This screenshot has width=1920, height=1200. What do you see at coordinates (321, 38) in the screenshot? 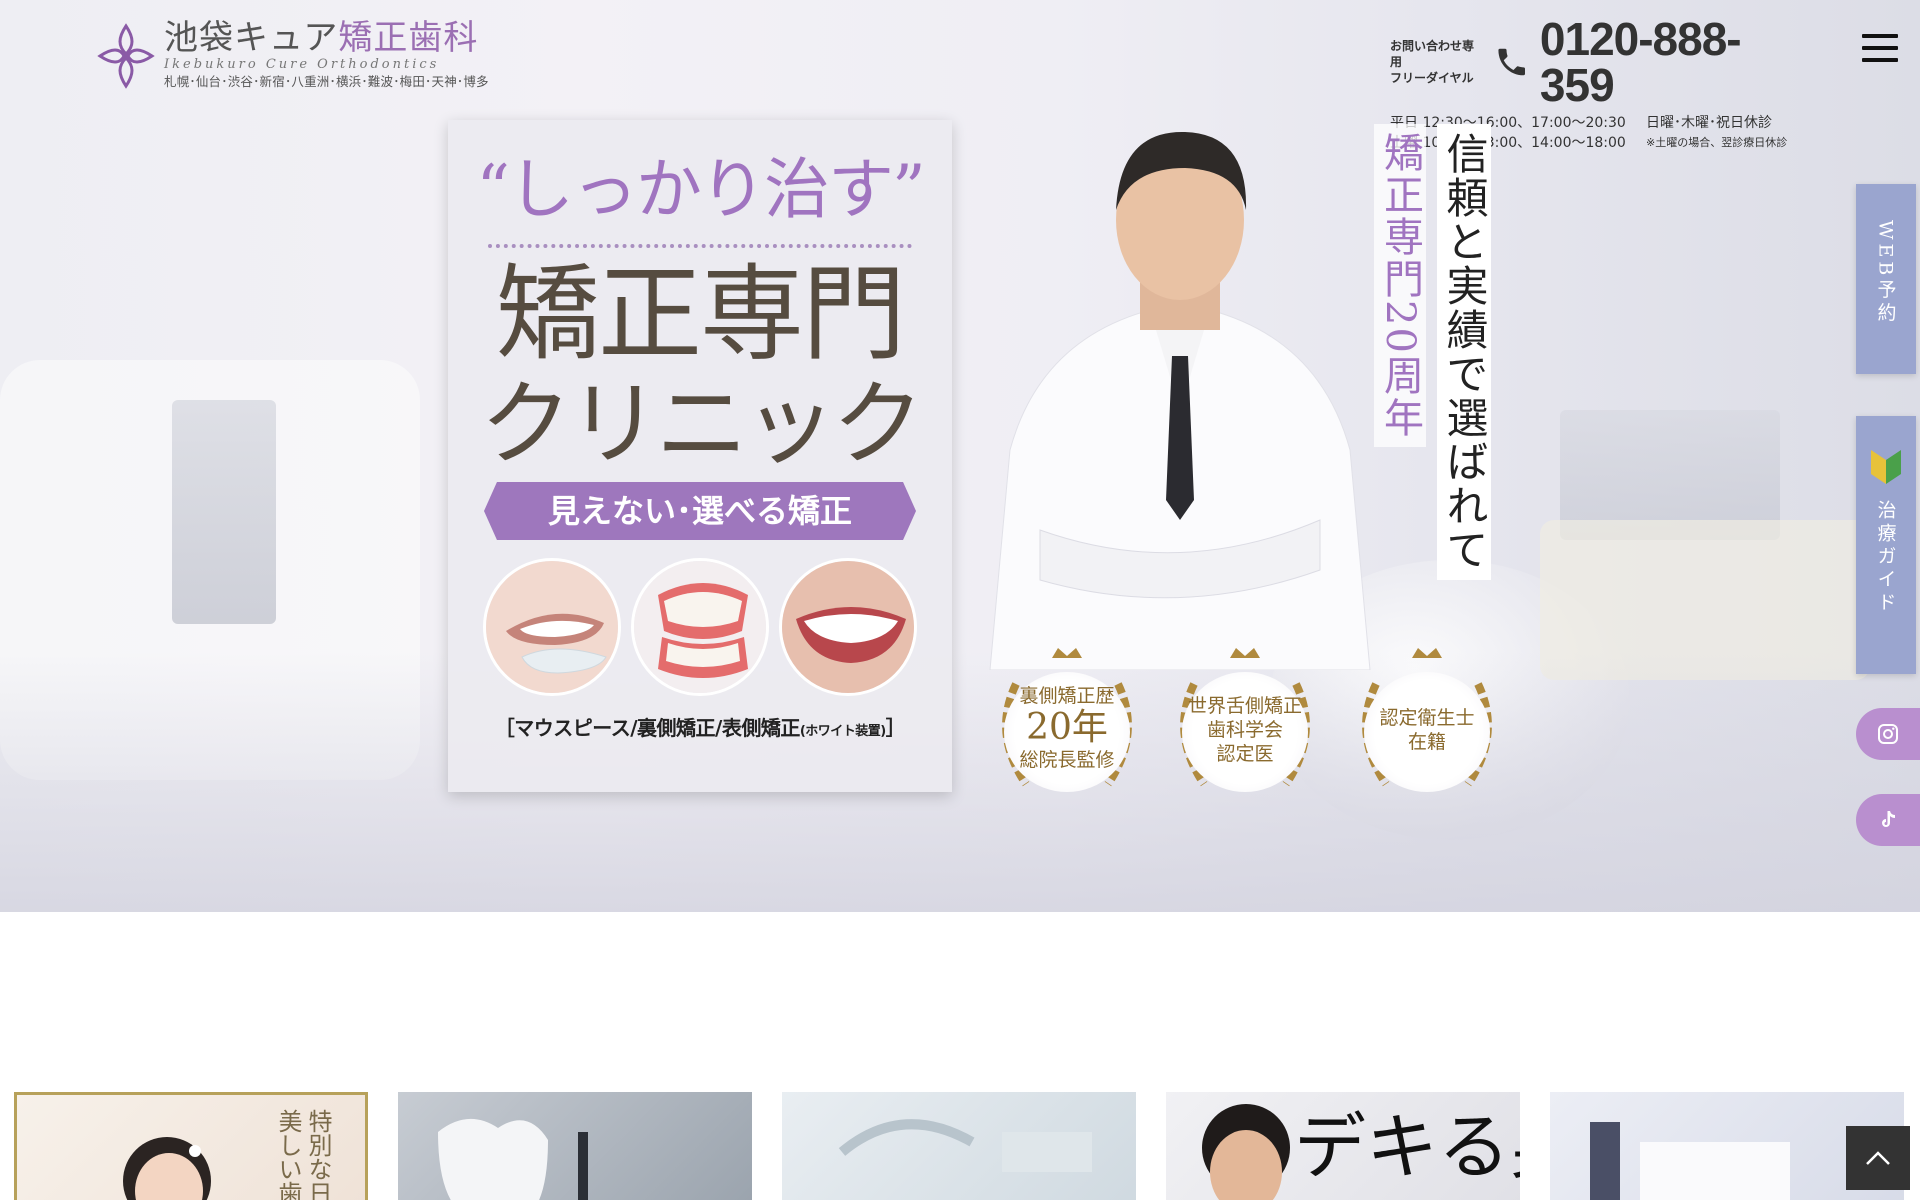
I see `logo-title: 池袋キュア矯正歯科` at bounding box center [321, 38].